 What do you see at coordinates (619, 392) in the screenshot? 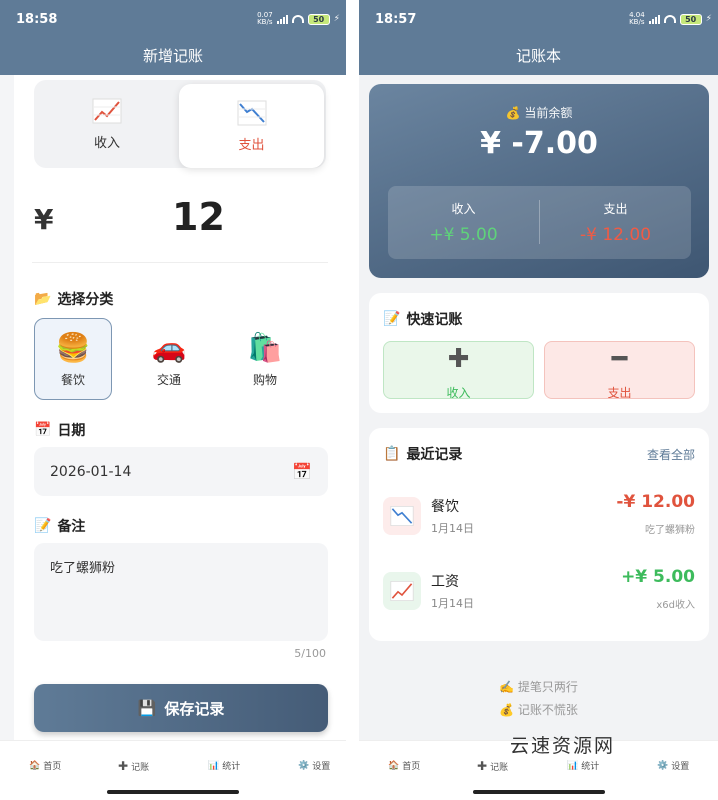
I see `quick-expense-label: 支出` at bounding box center [619, 392].